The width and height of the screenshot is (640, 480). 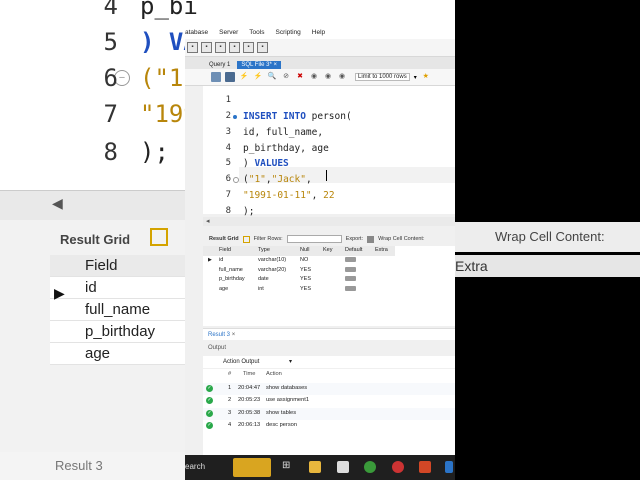 I want to click on code-line: ) VALUES, so click(x=266, y=163).